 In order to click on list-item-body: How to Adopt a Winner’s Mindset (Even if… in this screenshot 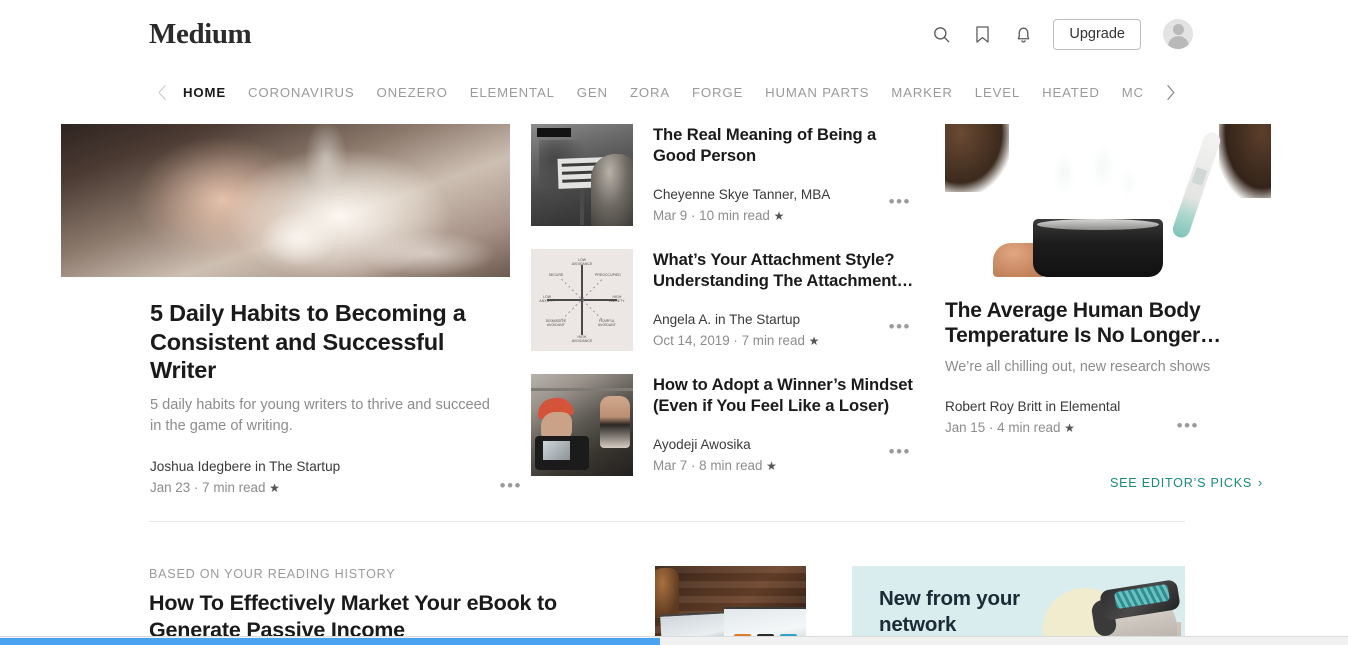, I will do `click(787, 436)`.